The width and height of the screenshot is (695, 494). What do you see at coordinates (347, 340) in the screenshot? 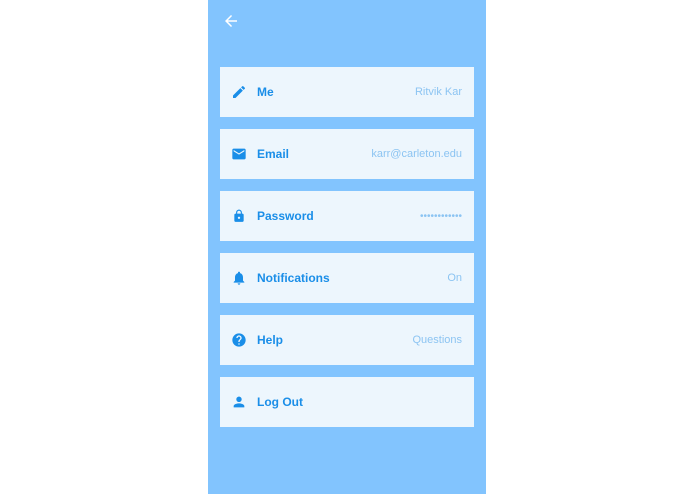
I see `settings-row-help: Help Questions` at bounding box center [347, 340].